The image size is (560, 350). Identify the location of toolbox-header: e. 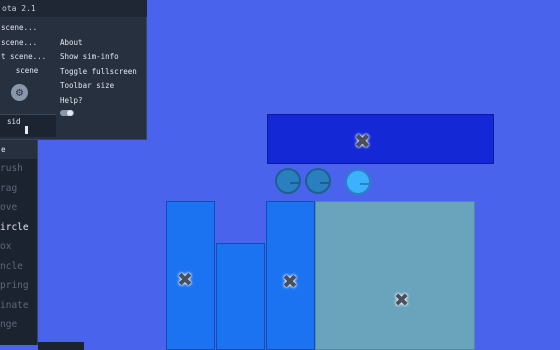
(18, 149).